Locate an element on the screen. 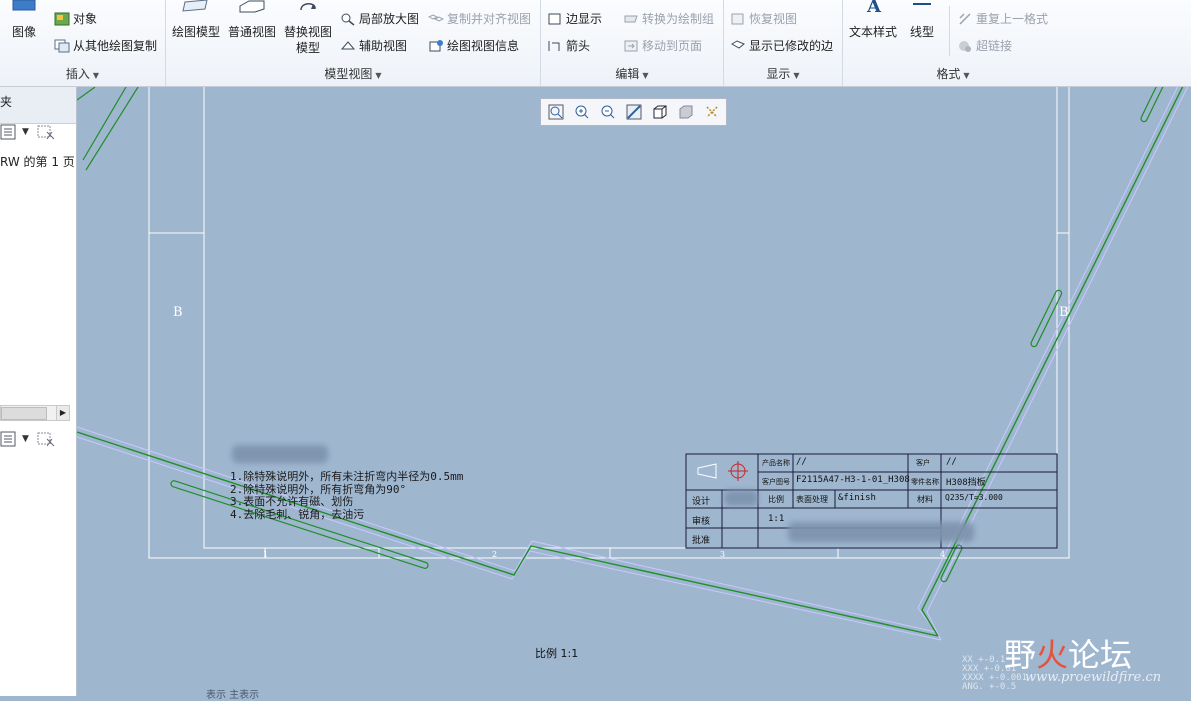  display-group-label: 显示 ▼ is located at coordinates (783, 73).